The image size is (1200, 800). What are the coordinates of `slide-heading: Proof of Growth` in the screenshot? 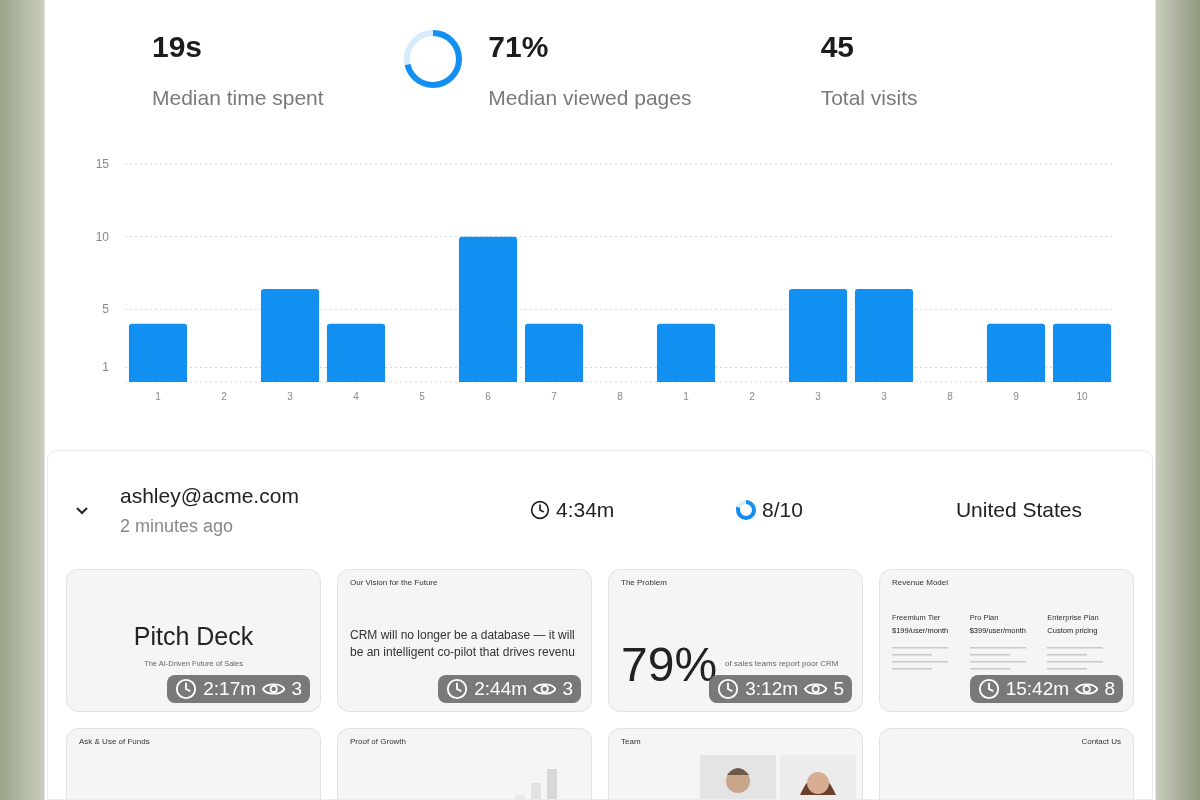 It's located at (378, 741).